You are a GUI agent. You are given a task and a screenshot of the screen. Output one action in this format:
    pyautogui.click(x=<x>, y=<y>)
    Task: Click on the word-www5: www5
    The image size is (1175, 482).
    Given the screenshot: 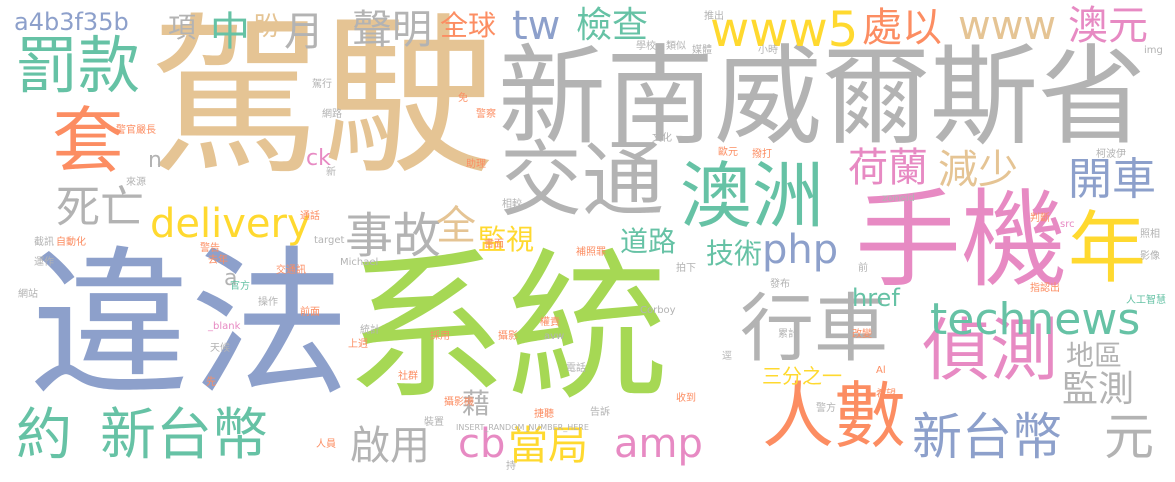 What is the action you would take?
    pyautogui.click(x=784, y=30)
    